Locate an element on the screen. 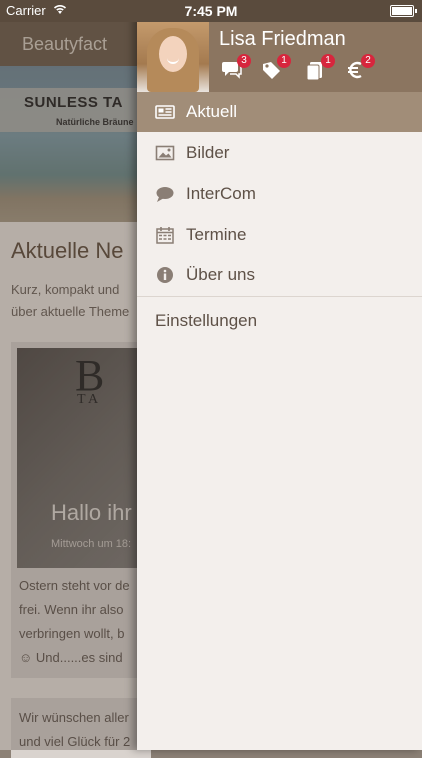  settings-link: Einstellungen is located at coordinates (206, 321).